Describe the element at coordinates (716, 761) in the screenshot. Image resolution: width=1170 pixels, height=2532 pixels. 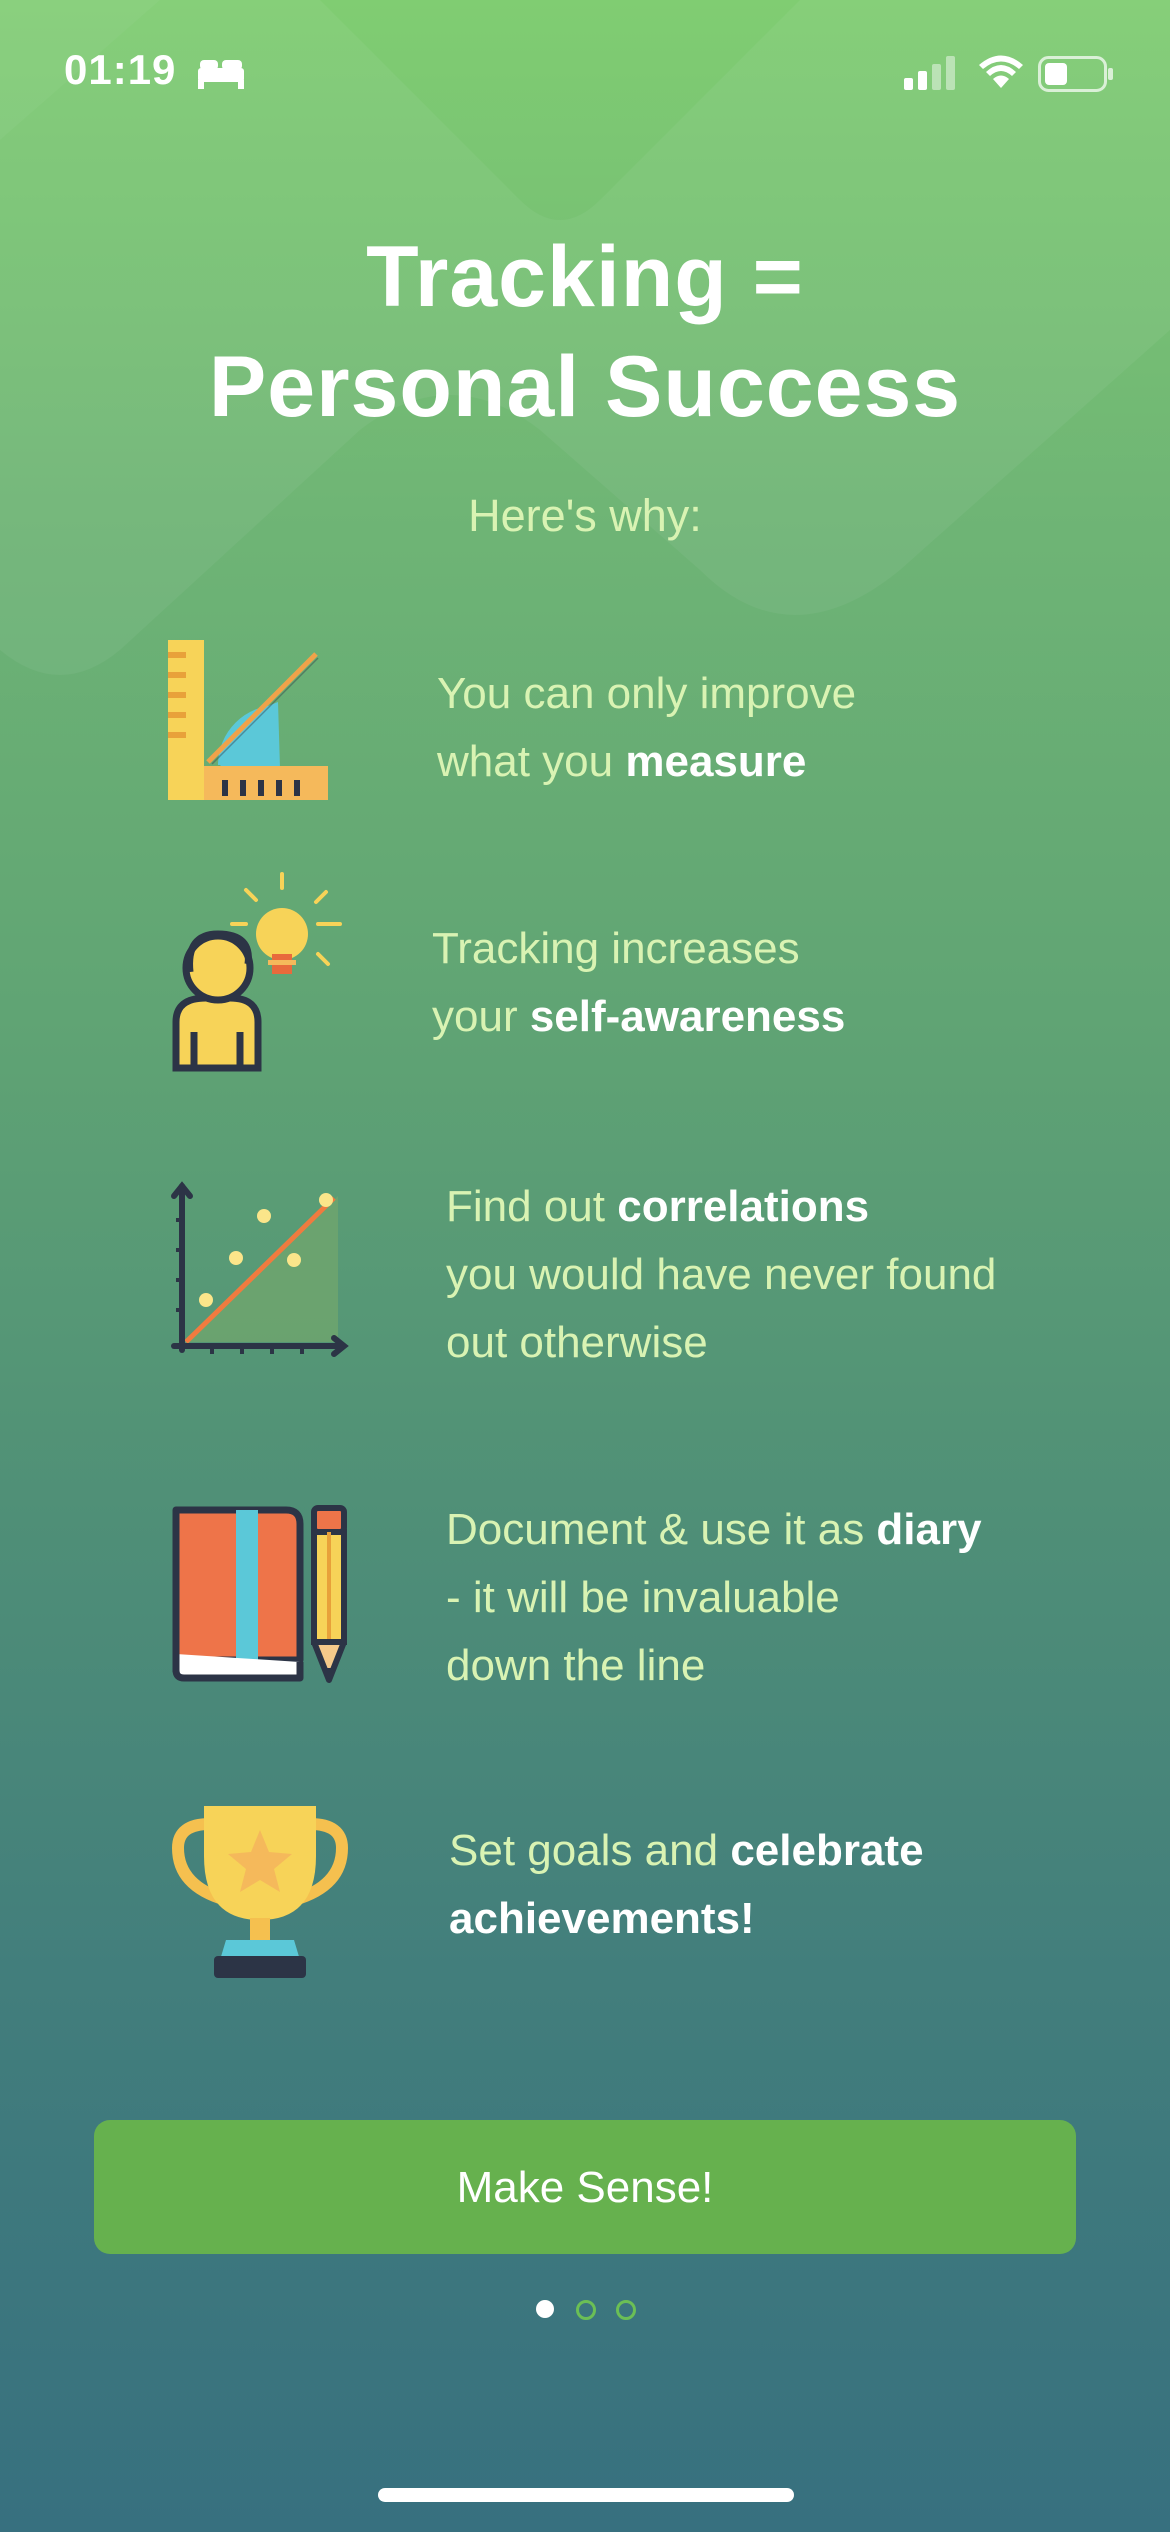
I see `reason-emphasis: measure` at that location.